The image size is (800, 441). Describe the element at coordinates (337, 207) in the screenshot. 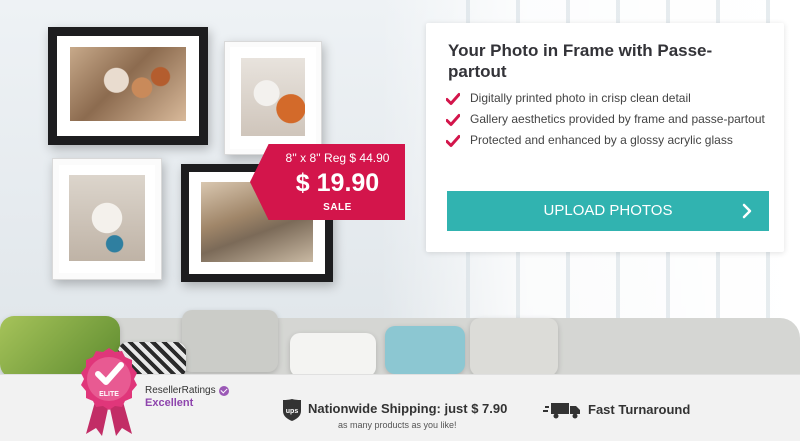

I see `sale-label: SALE` at that location.